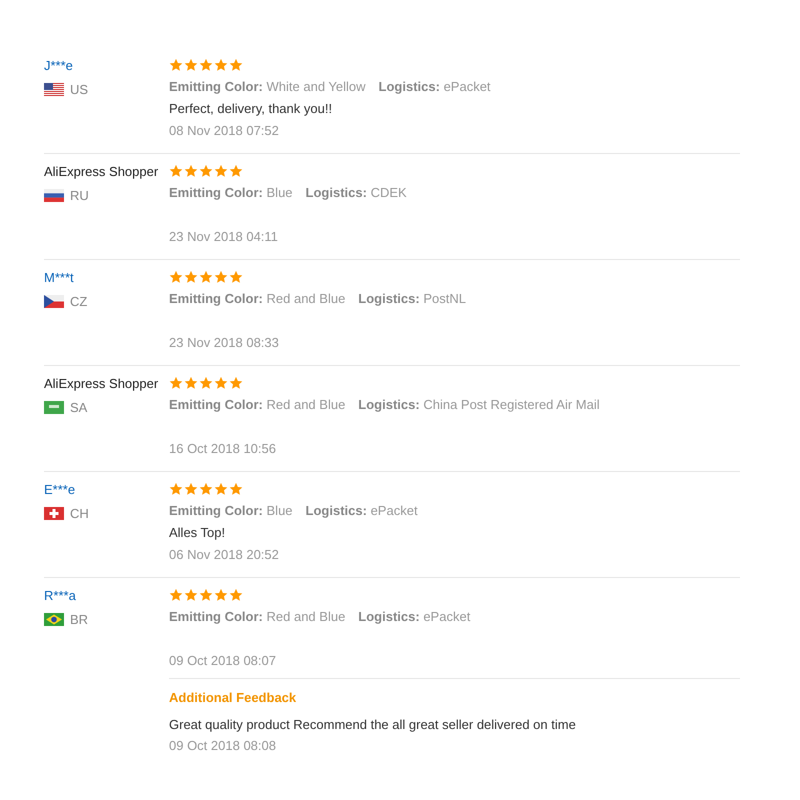 This screenshot has width=800, height=800. What do you see at coordinates (224, 342) in the screenshot?
I see `review-date: 23 Nov 2018 08:33` at bounding box center [224, 342].